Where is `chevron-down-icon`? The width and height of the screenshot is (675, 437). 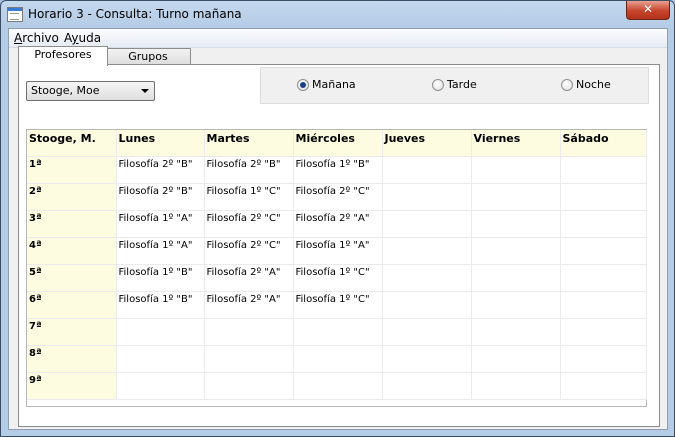 chevron-down-icon is located at coordinates (145, 91).